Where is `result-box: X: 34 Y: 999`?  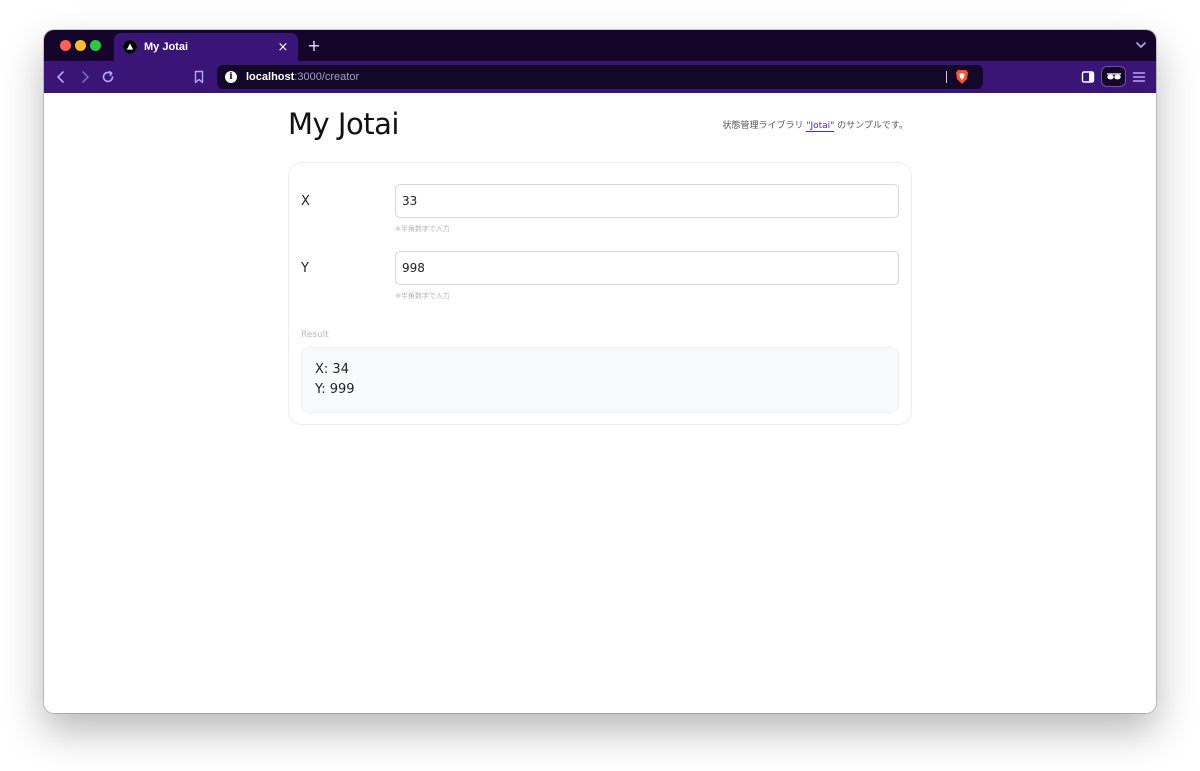 result-box: X: 34 Y: 999 is located at coordinates (600, 380).